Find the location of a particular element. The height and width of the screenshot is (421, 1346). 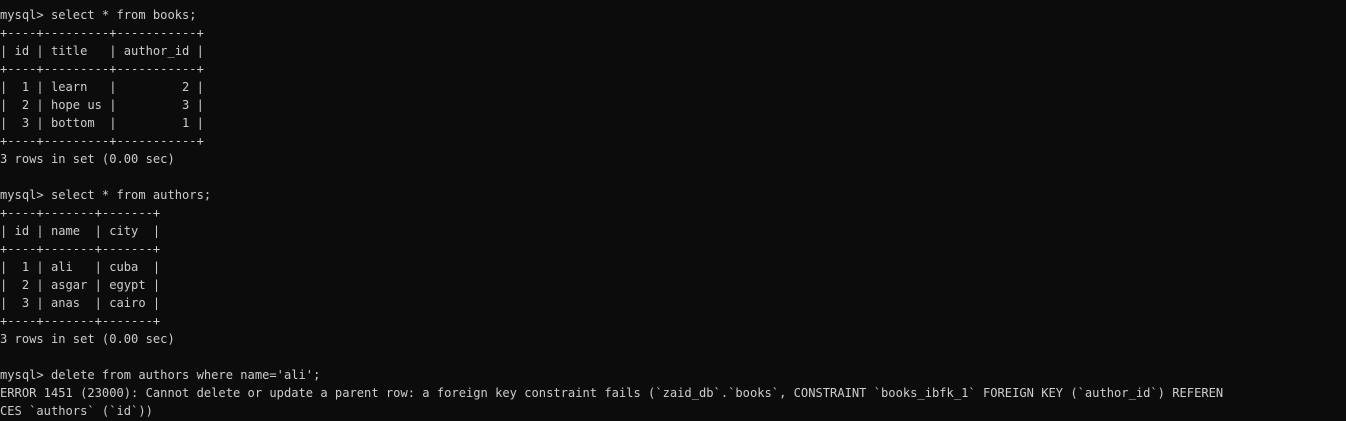

table-row: | 2 | hope us | 3 | is located at coordinates (102, 105).